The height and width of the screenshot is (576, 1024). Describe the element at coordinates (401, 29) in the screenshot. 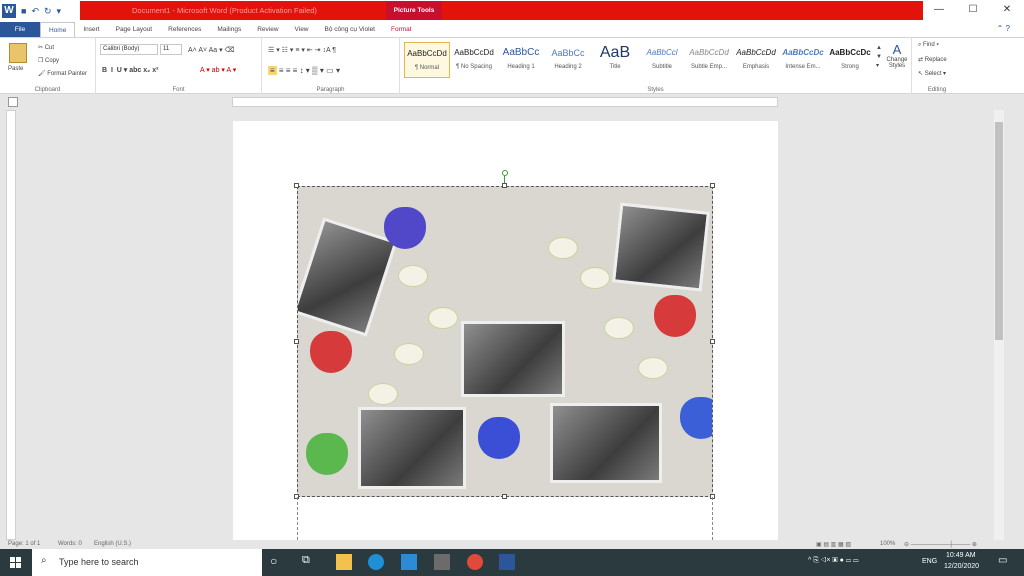

I see `tab-format: Format` at that location.